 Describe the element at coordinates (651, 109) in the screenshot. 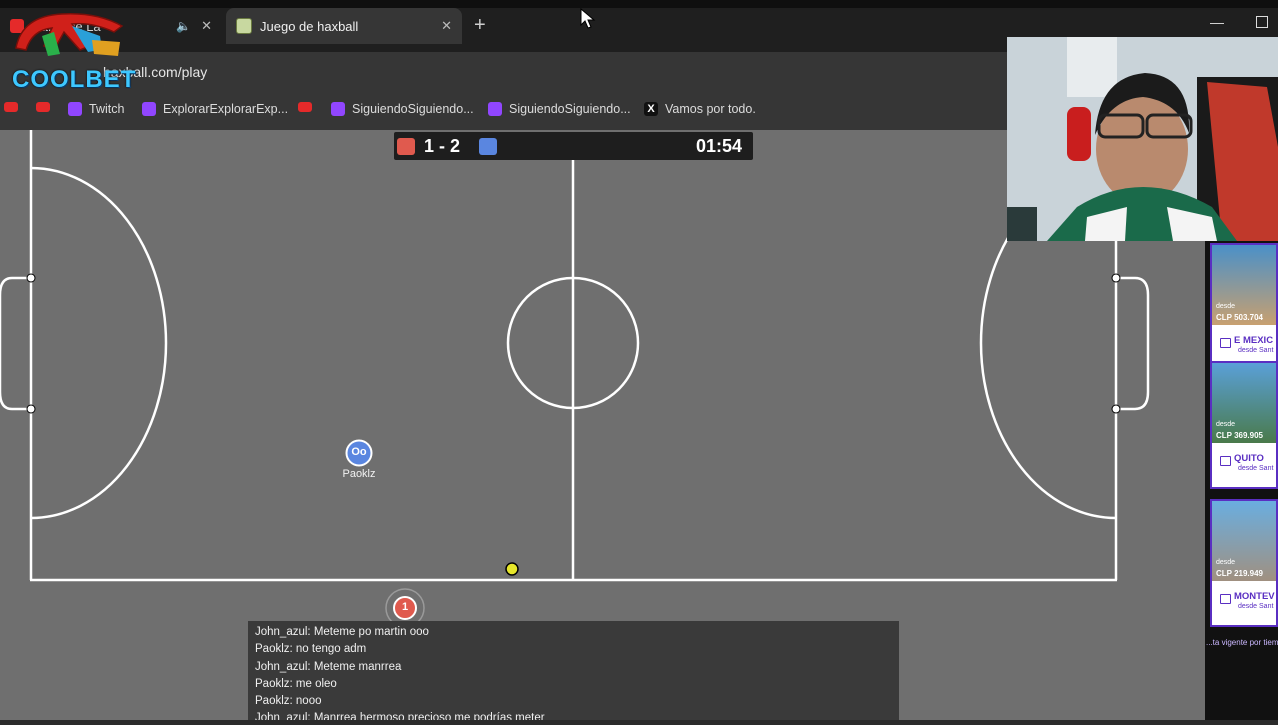

I see `x-logo-icon: X` at that location.